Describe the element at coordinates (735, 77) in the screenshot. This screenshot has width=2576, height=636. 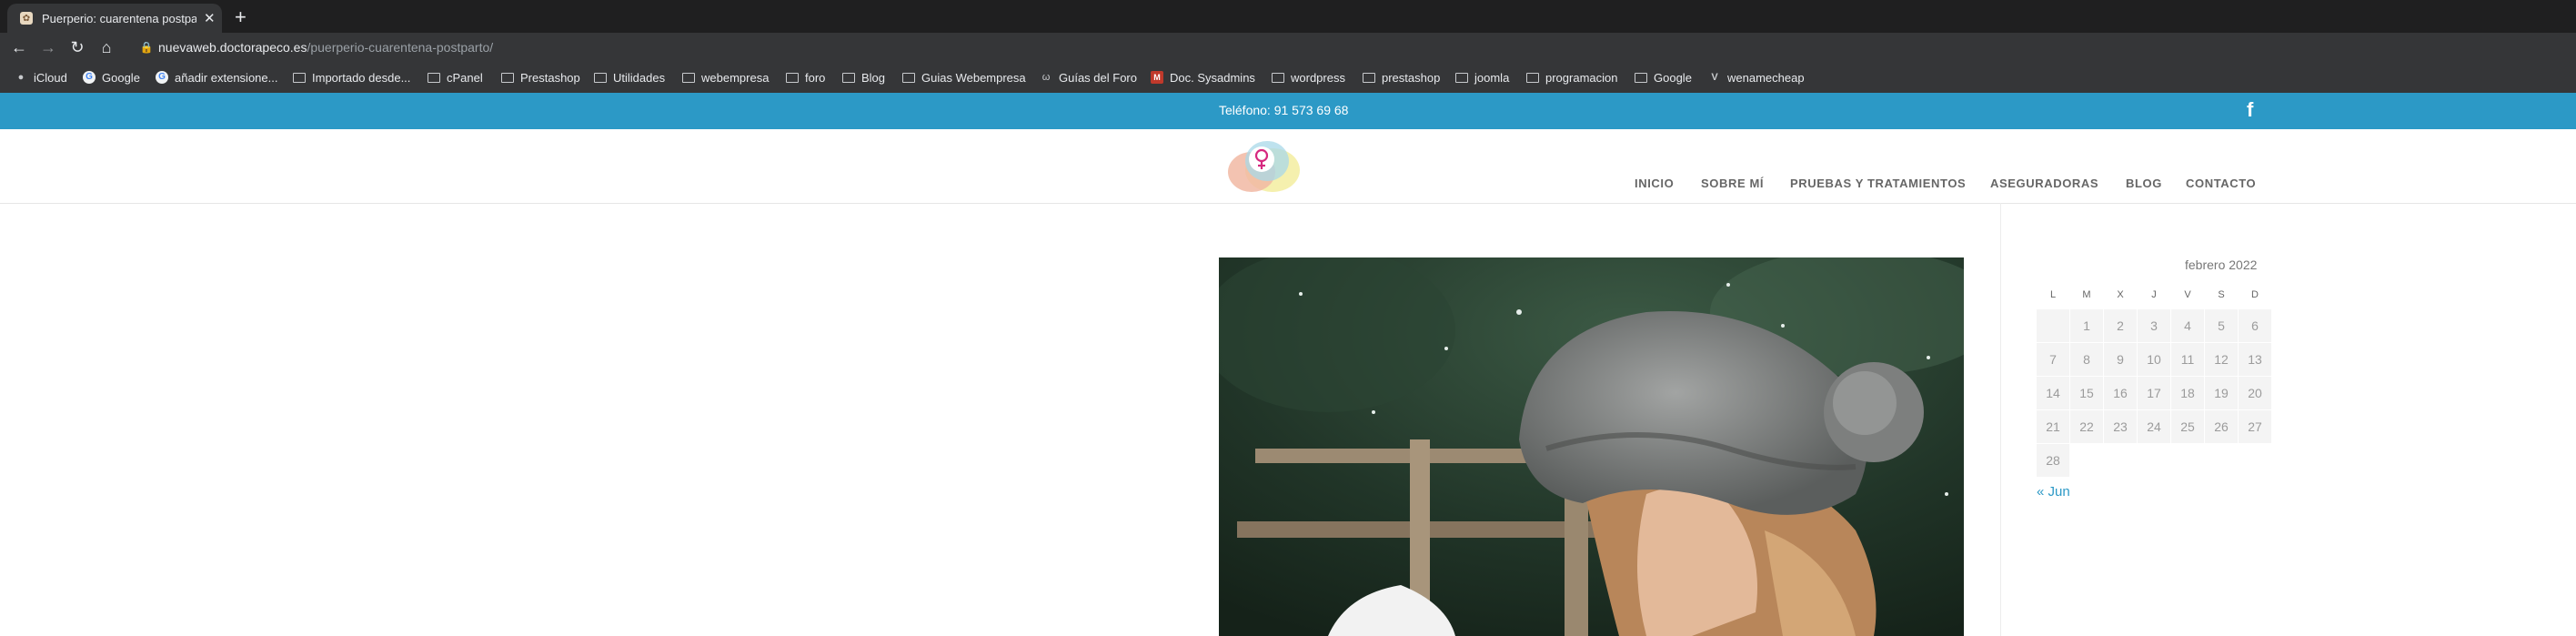
I see `bookmark-label: webempresa` at that location.